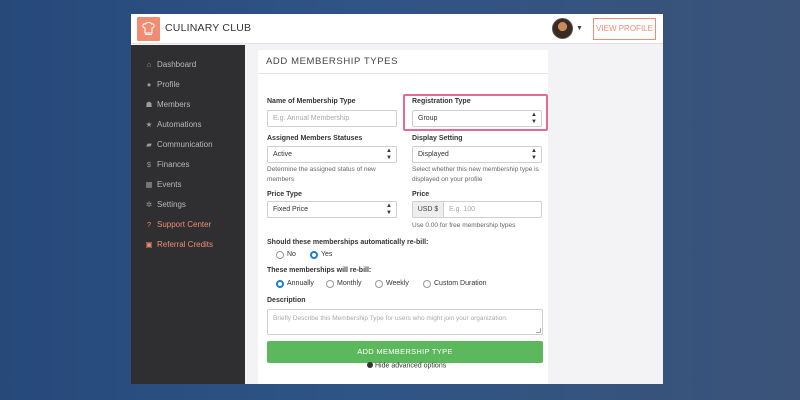 The width and height of the screenshot is (800, 400). Describe the element at coordinates (188, 205) in the screenshot. I see `sidebar-item-settings: ✲ Settings` at that location.